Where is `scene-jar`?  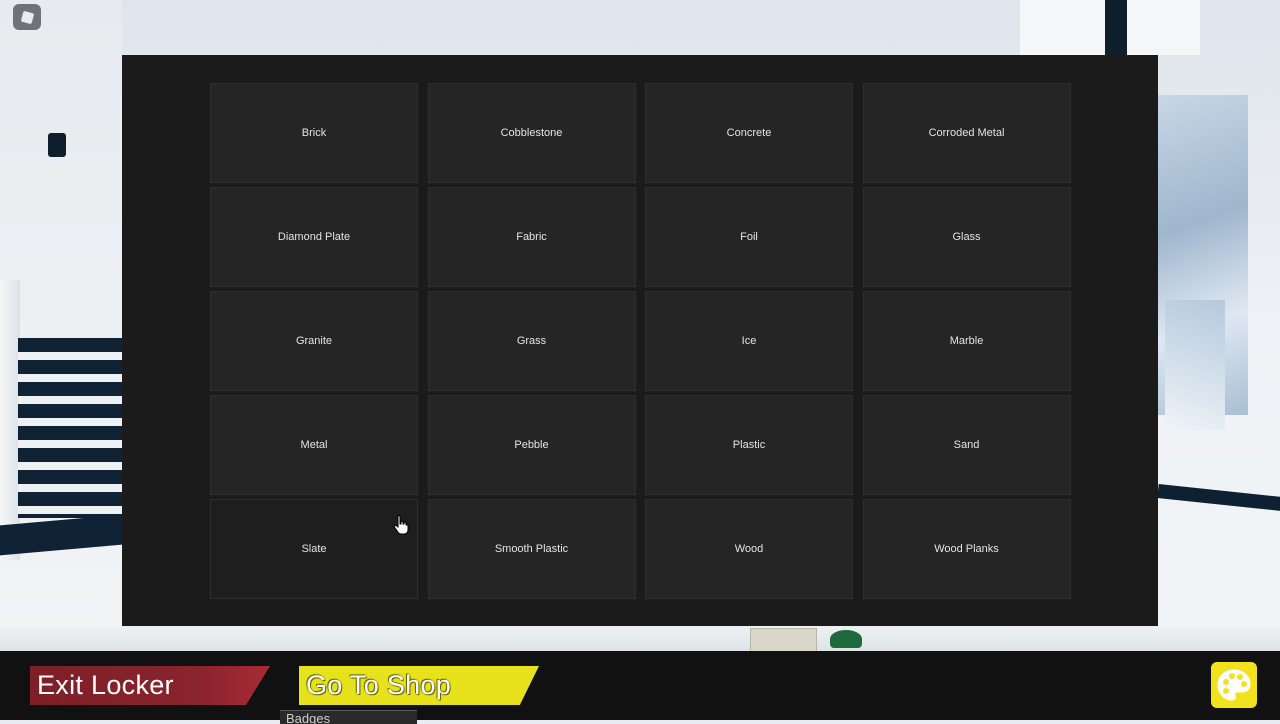
scene-jar is located at coordinates (846, 639).